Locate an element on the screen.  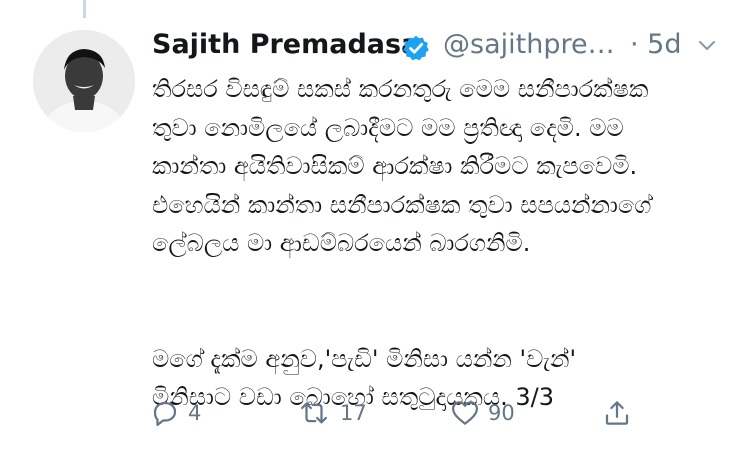
thread-connector-line is located at coordinates (84, 9).